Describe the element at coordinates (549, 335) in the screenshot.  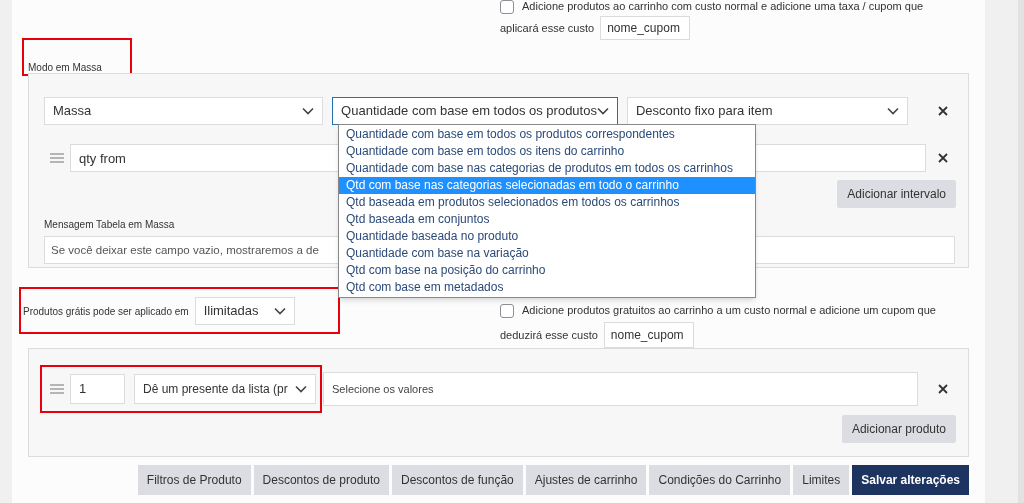
I see `cost-label: deduzirá esse custo` at that location.